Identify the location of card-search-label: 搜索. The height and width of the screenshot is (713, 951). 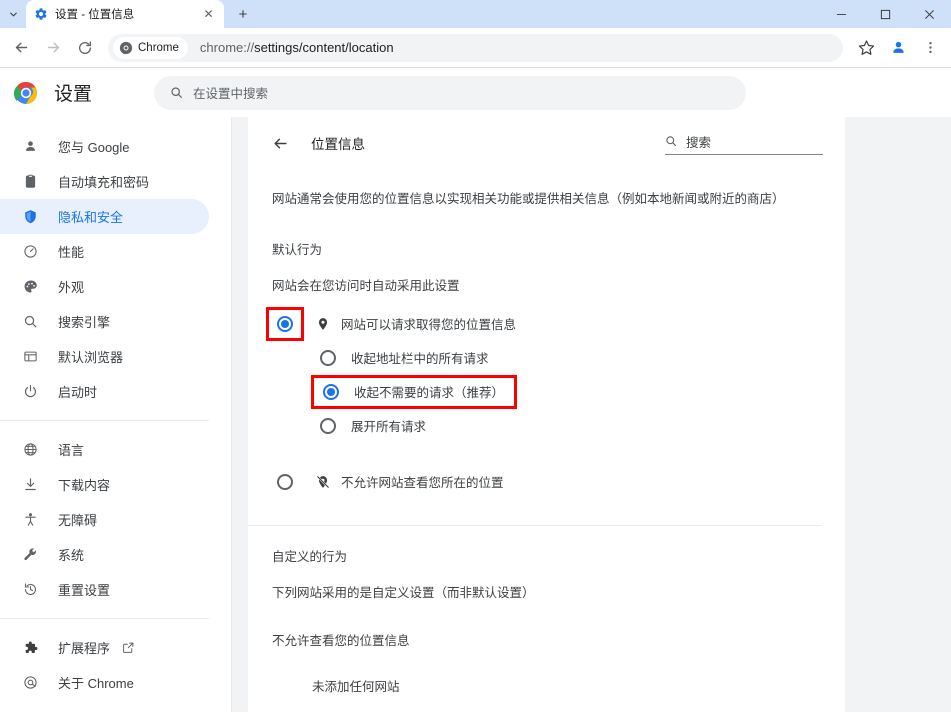
(699, 142).